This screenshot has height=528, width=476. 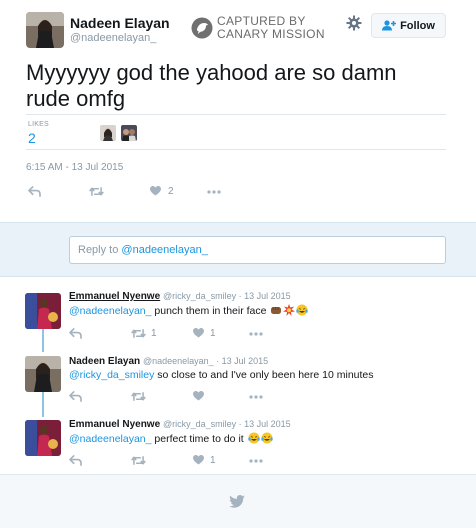 I want to click on author-name: Nadeen Elayan, so click(x=120, y=23).